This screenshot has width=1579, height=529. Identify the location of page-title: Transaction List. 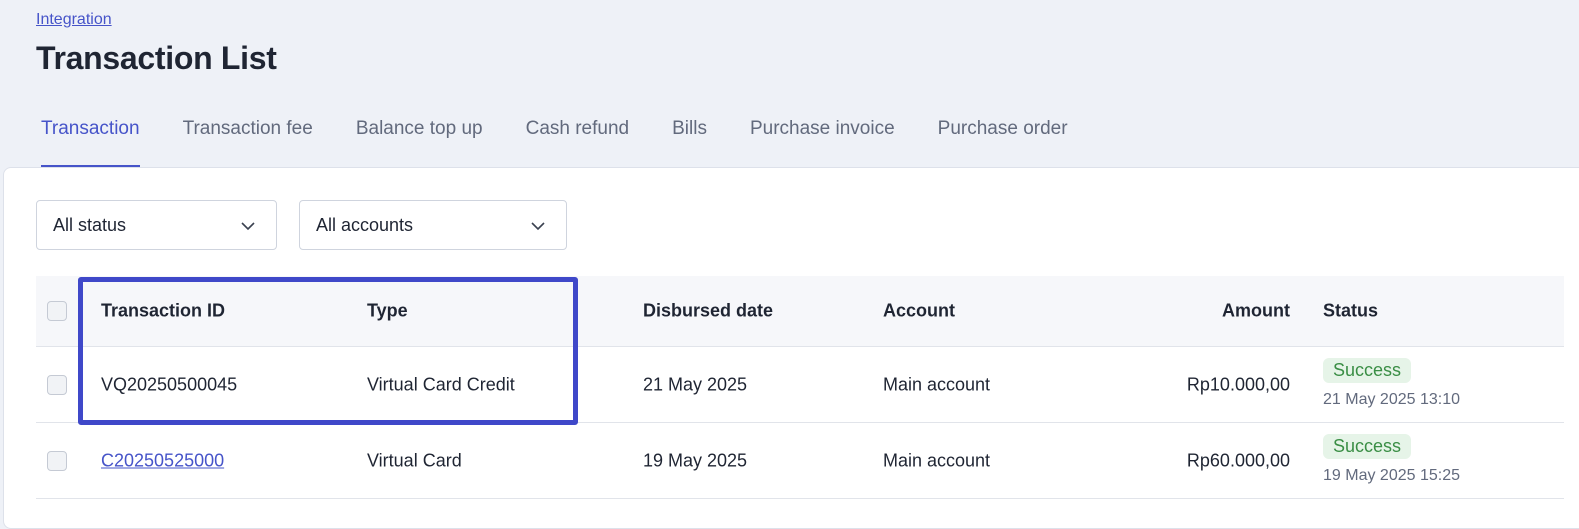
(156, 58).